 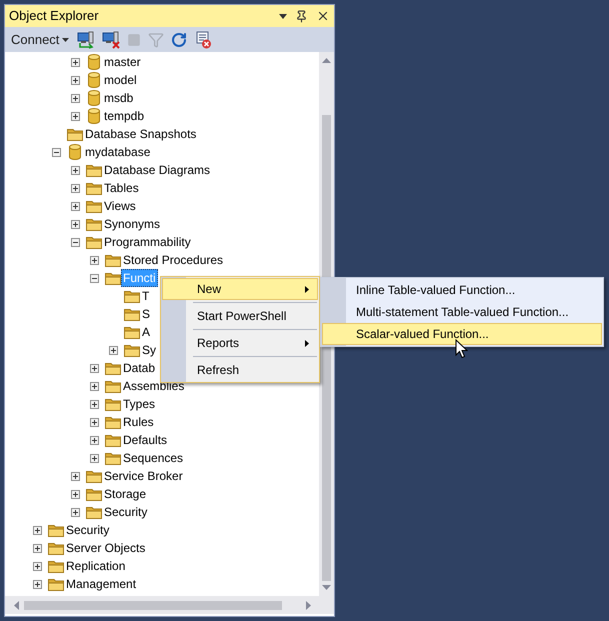 I want to click on tree-item: S, so click(x=146, y=314).